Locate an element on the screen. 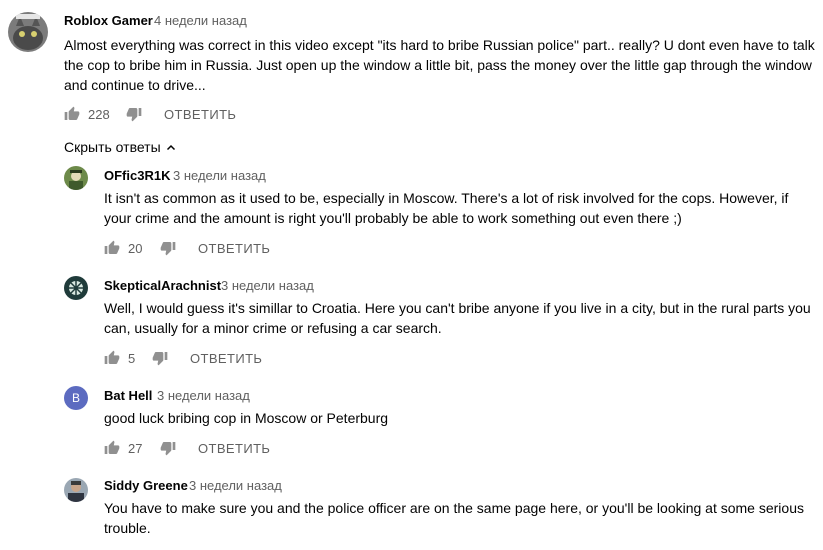 The width and height of the screenshot is (823, 550). like-count: 27 is located at coordinates (135, 448).